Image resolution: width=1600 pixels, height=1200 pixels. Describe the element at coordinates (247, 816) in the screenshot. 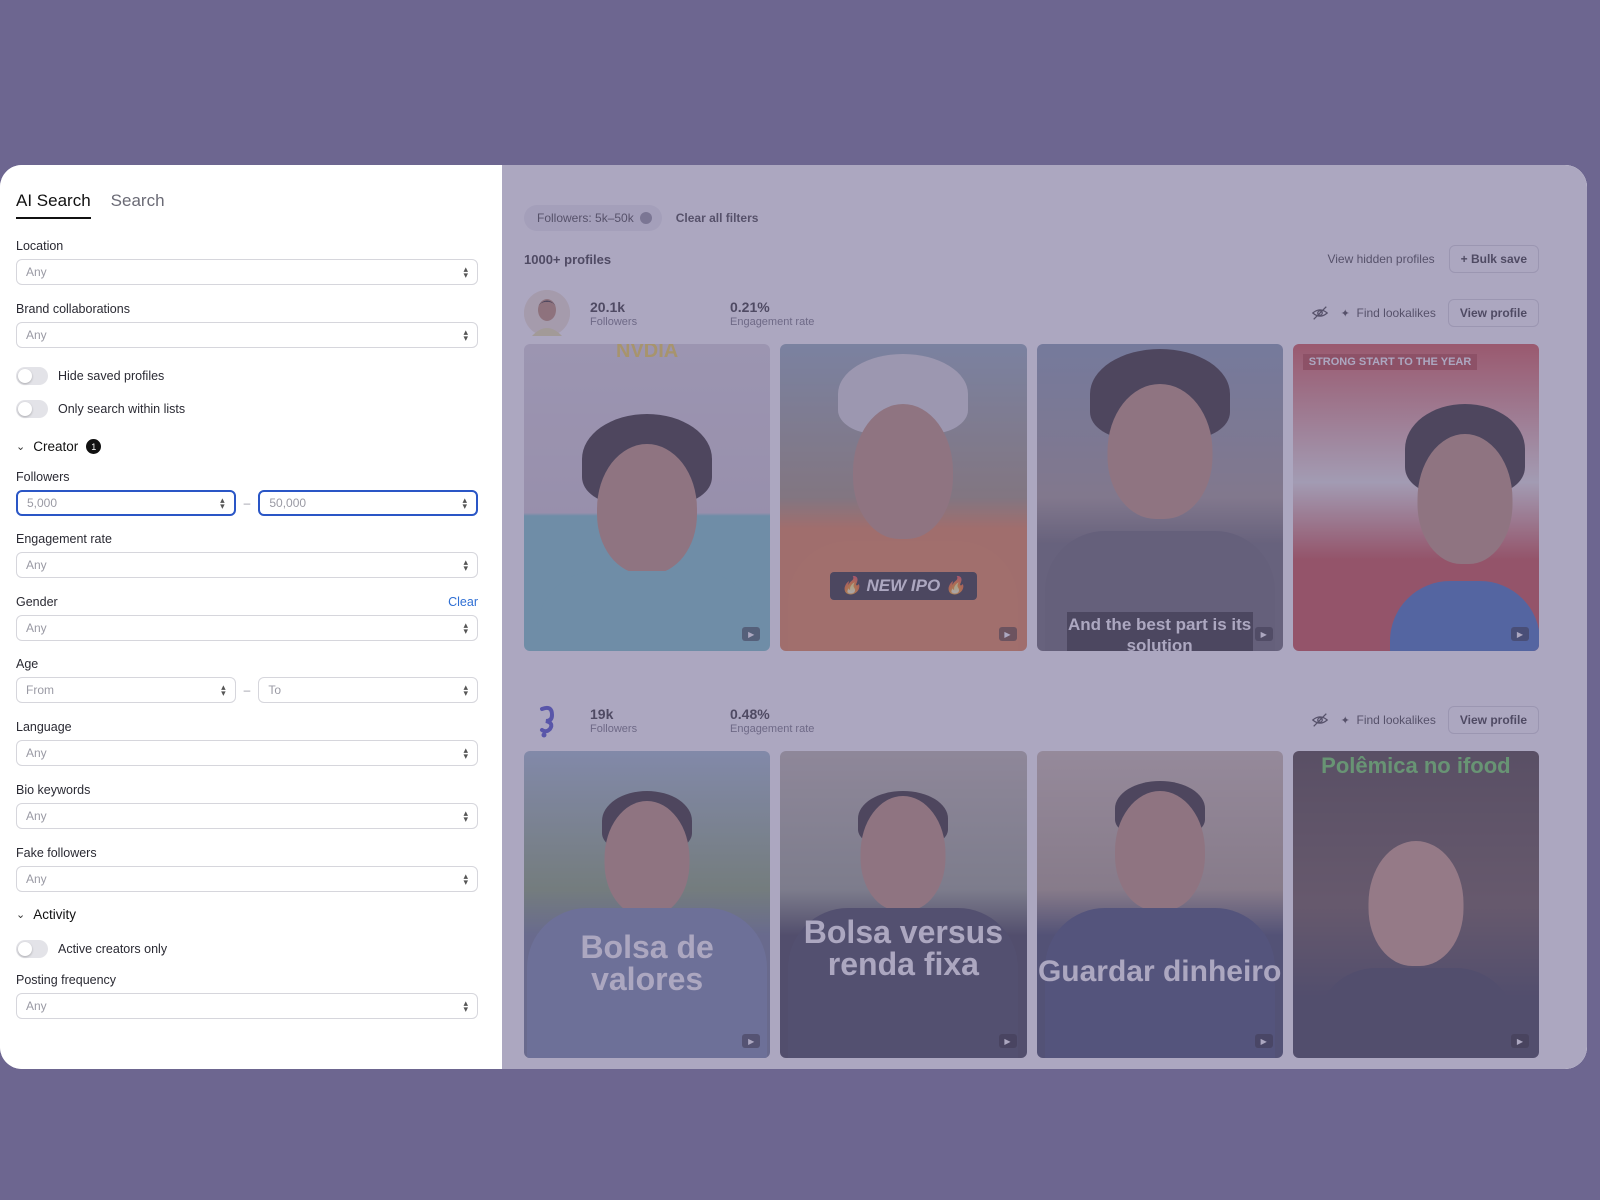

I see `bio-keywords-select: Any ▴ ▾` at that location.